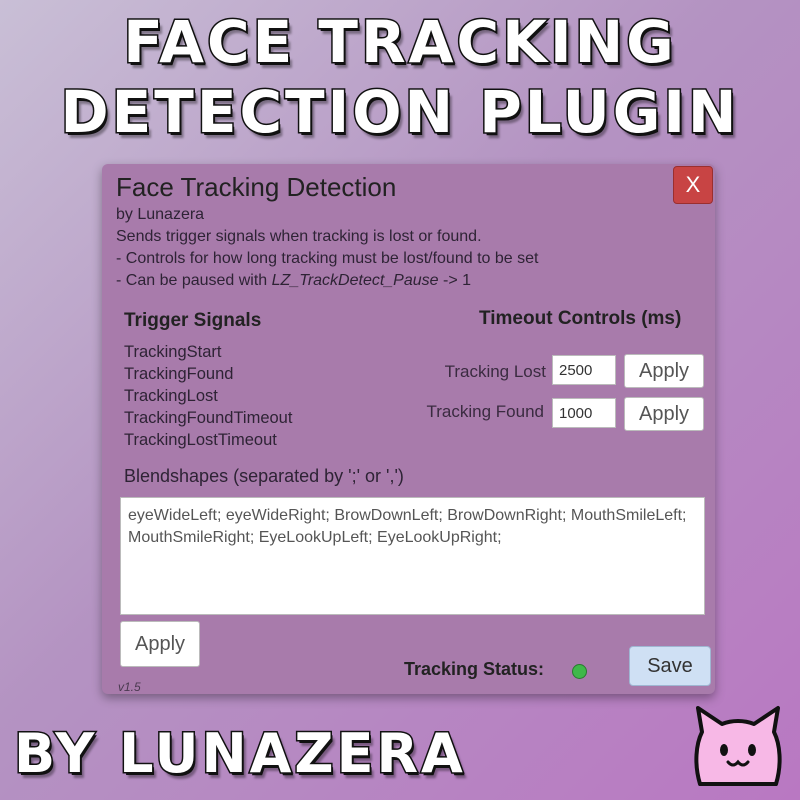  I want to click on pause-prefix: - Can be paused with, so click(194, 280).